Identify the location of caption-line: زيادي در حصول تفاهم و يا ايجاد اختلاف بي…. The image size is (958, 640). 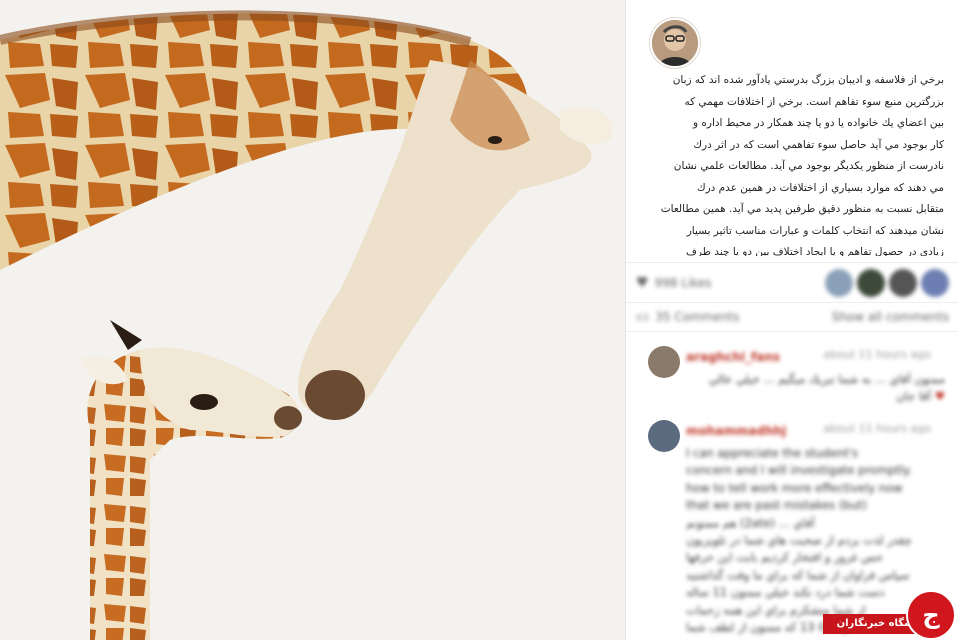
(814, 251).